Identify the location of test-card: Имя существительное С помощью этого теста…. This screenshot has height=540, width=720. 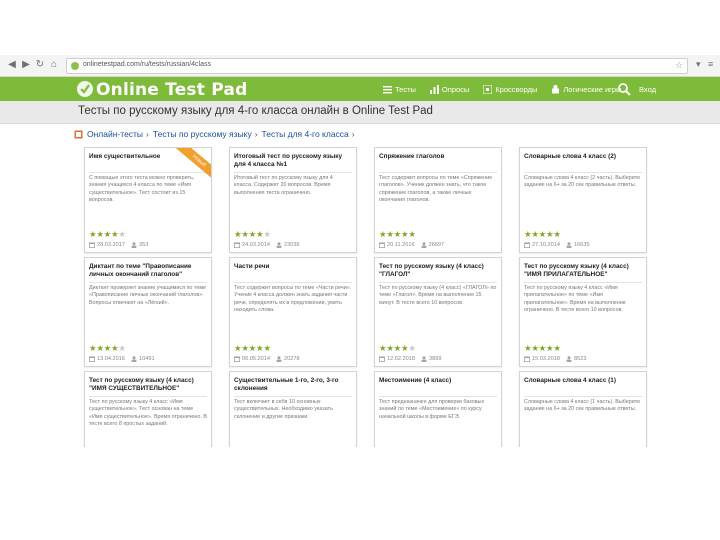
(148, 200).